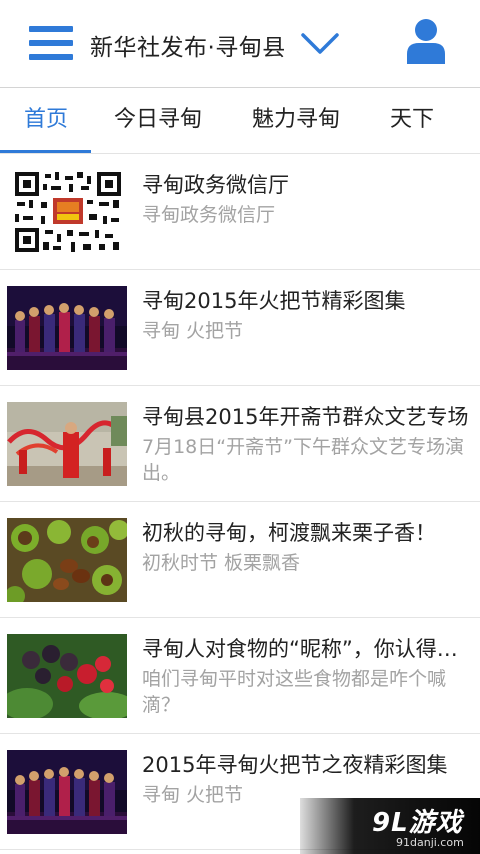 The image size is (480, 854). I want to click on qr-code-thumbnail, so click(68, 212).